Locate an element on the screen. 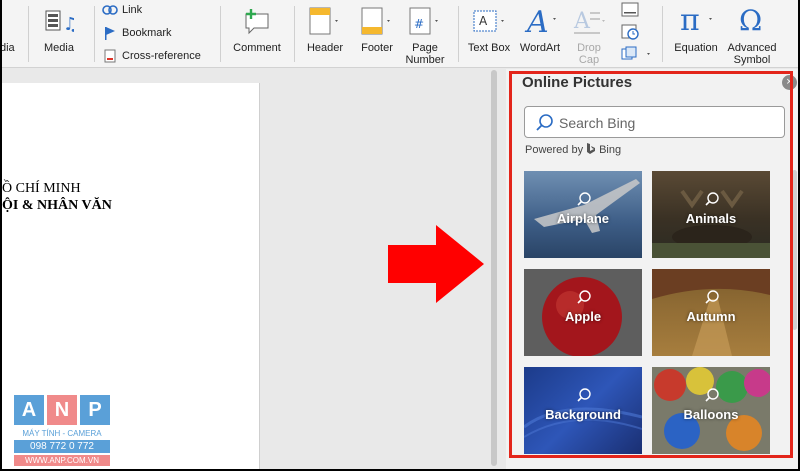 The width and height of the screenshot is (800, 471). drop-cap-button: A Drop Cap is located at coordinates (589, 33).